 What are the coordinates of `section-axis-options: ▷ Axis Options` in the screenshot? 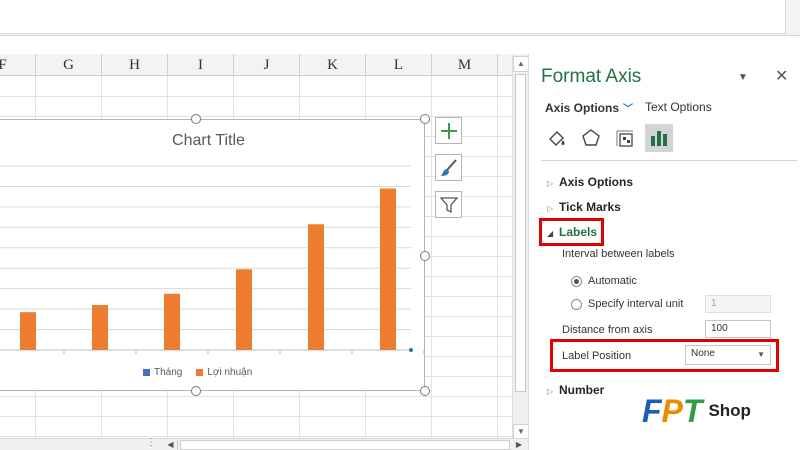 It's located at (590, 182).